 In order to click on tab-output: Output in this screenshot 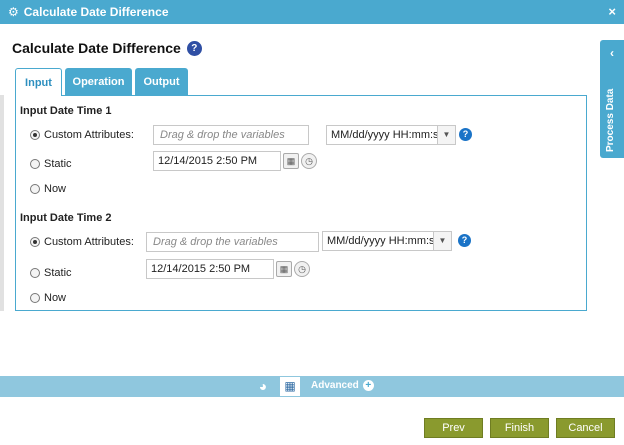, I will do `click(161, 81)`.